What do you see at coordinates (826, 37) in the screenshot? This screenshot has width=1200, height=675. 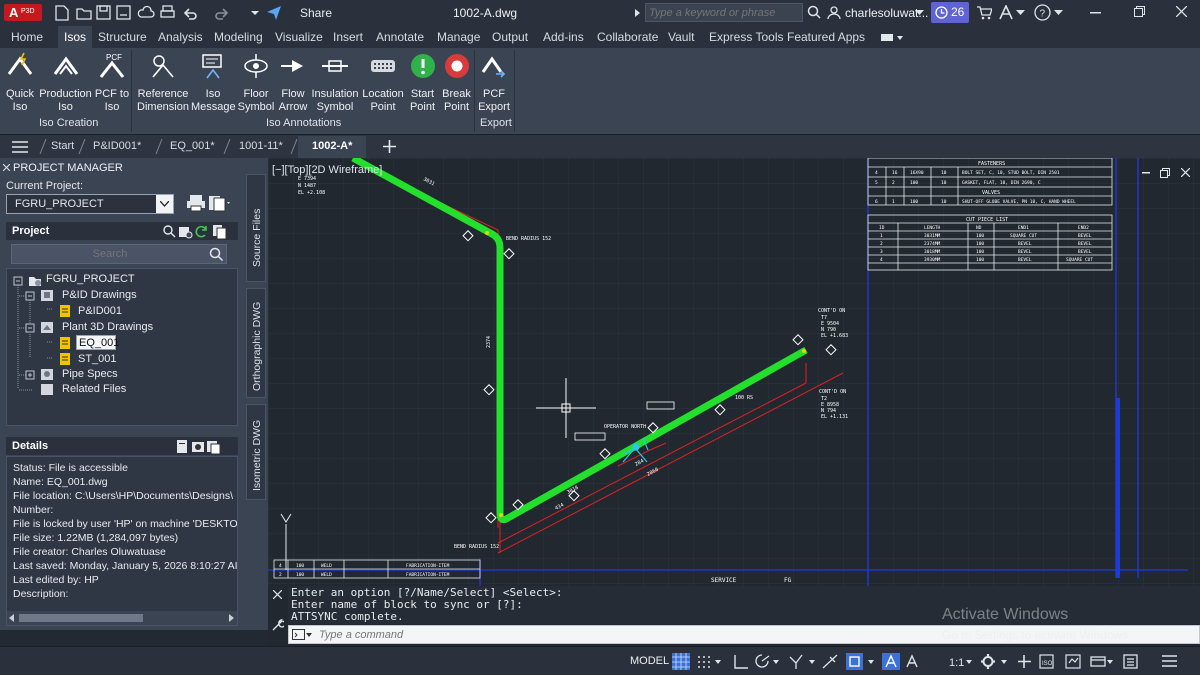 I see `tab-featured-apps: Featured Apps` at bounding box center [826, 37].